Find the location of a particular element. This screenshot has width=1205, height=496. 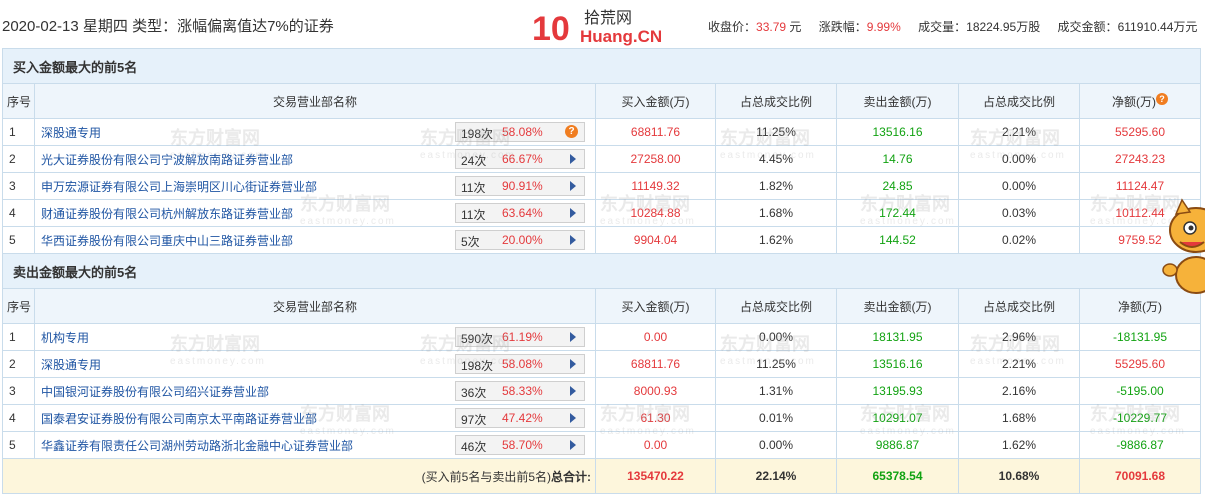

buy-ratio: 1.31% is located at coordinates (776, 391).